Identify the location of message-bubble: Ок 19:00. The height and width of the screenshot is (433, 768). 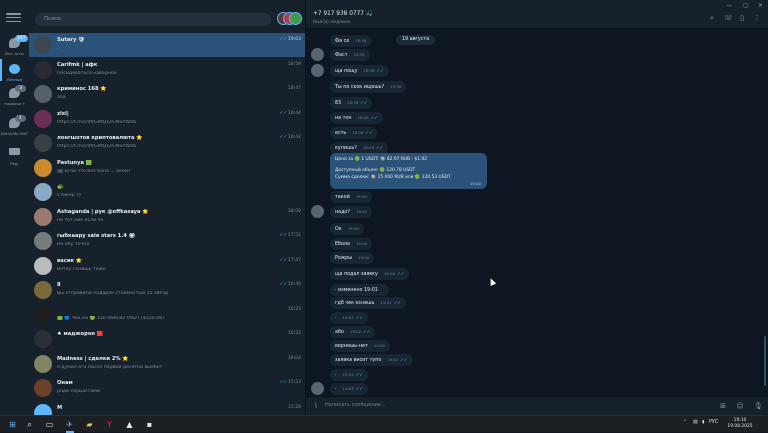
(347, 229).